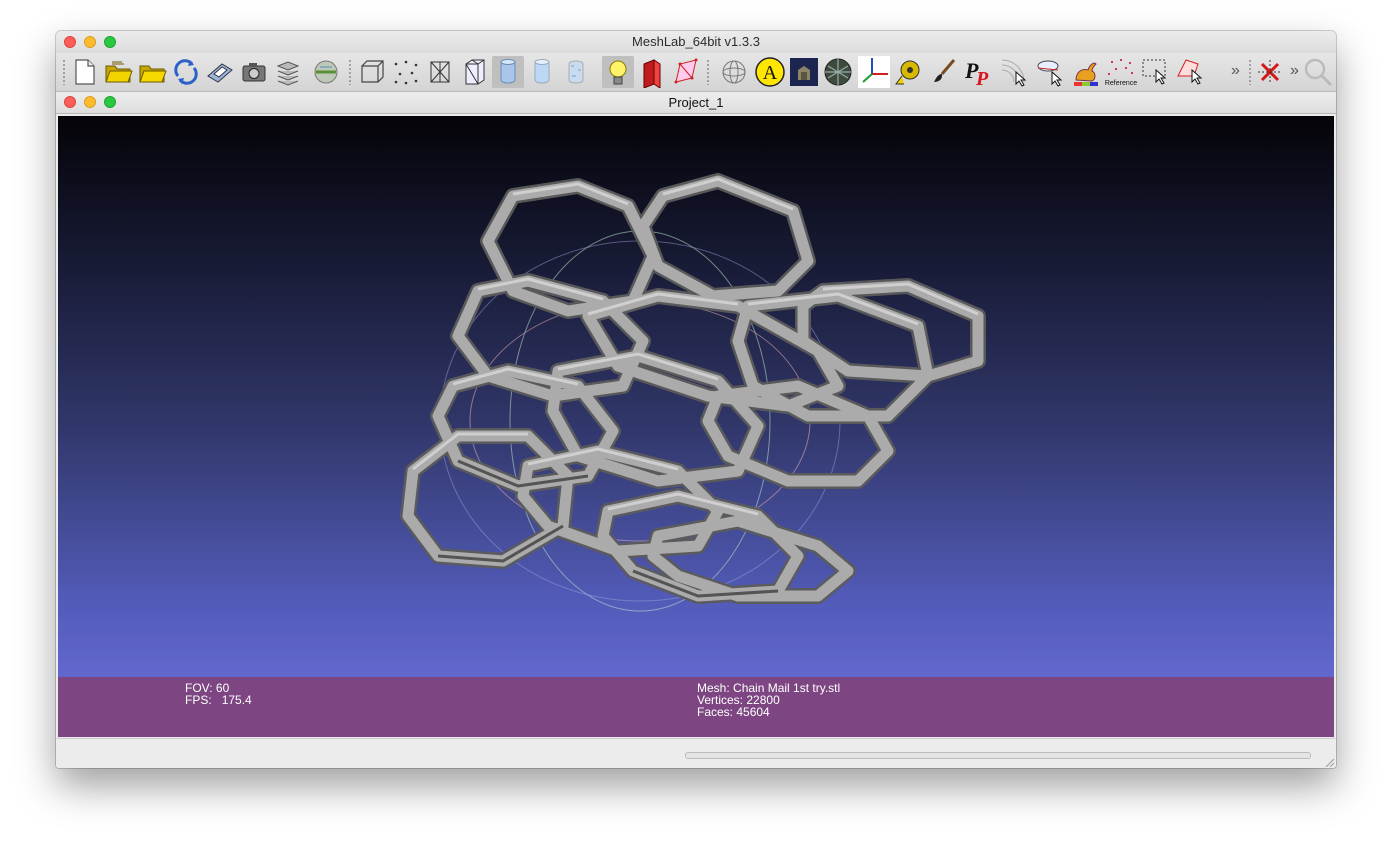  What do you see at coordinates (326, 72) in the screenshot?
I see `raster-icon` at bounding box center [326, 72].